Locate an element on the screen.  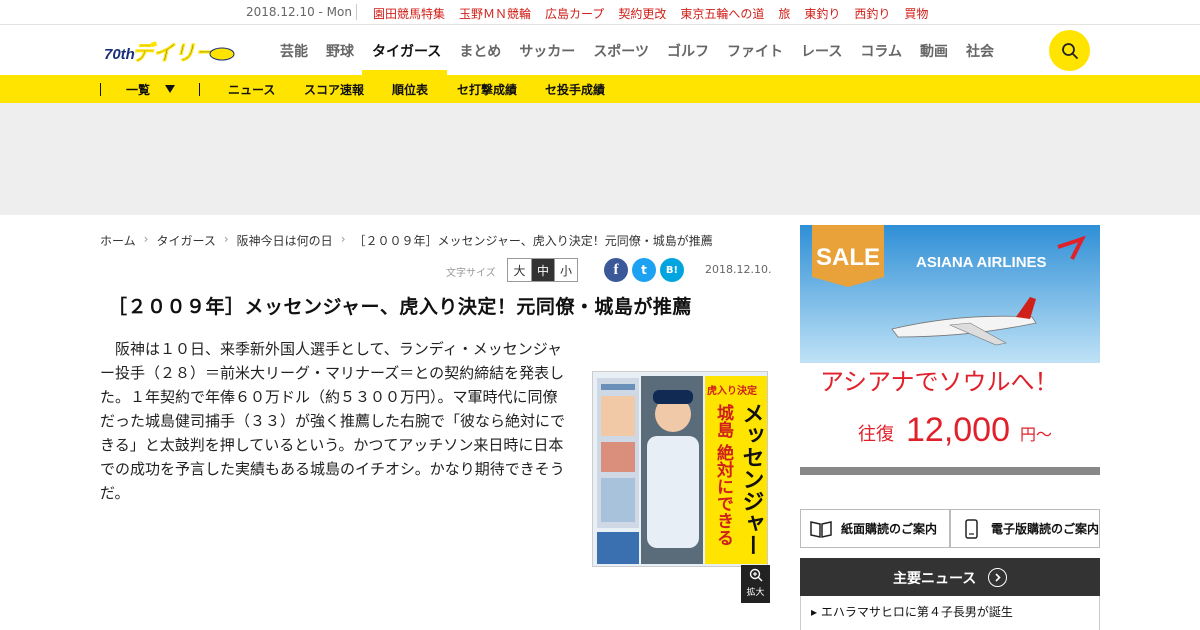
font-size-small-button: 小 is located at coordinates (565, 270).